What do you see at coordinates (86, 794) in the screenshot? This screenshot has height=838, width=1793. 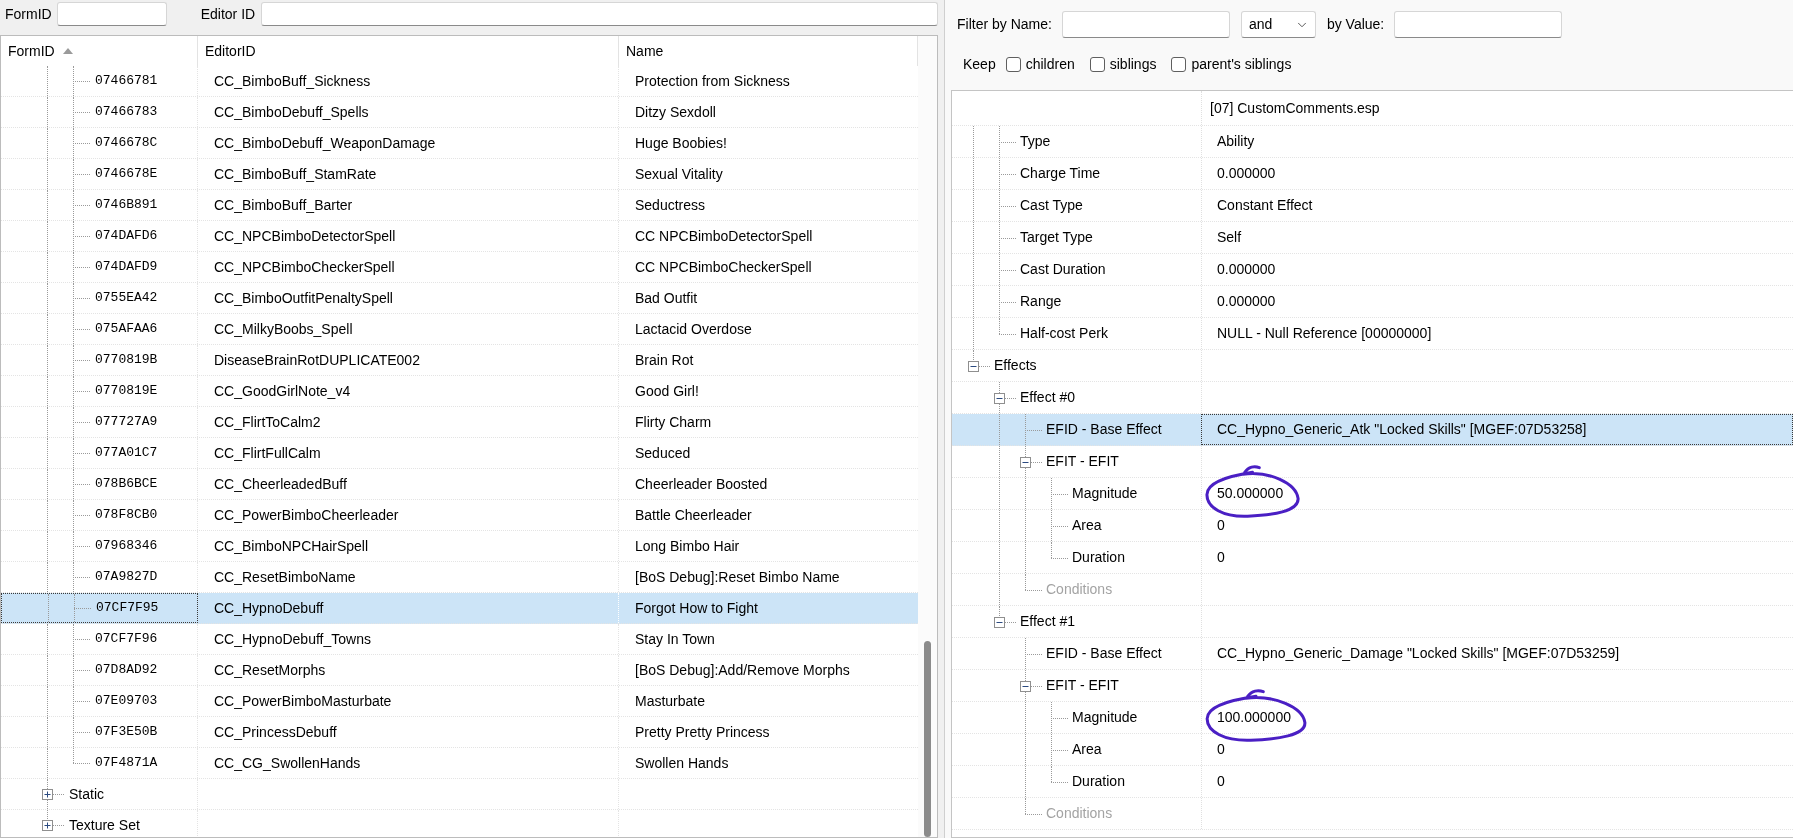 I see `group-label: Static` at bounding box center [86, 794].